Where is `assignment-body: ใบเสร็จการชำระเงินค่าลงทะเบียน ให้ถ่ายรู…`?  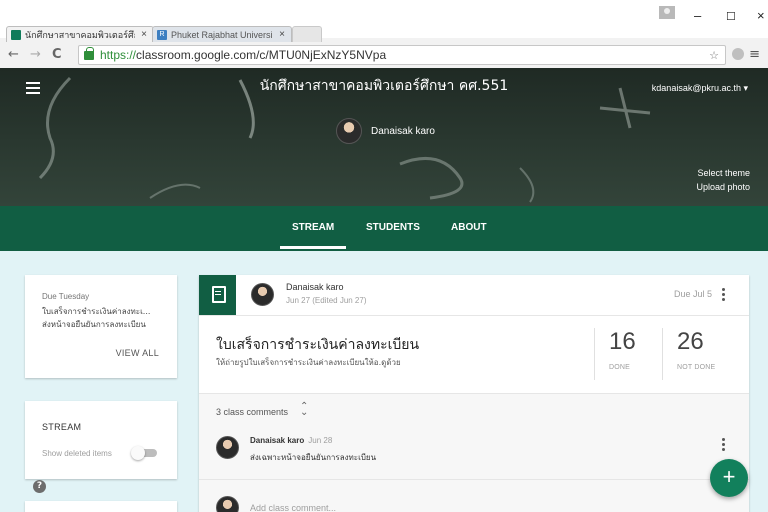
assignment-body: ใบเสร็จการชำระเงินค่าลงทะเบียน ให้ถ่ายรู… is located at coordinates (474, 354).